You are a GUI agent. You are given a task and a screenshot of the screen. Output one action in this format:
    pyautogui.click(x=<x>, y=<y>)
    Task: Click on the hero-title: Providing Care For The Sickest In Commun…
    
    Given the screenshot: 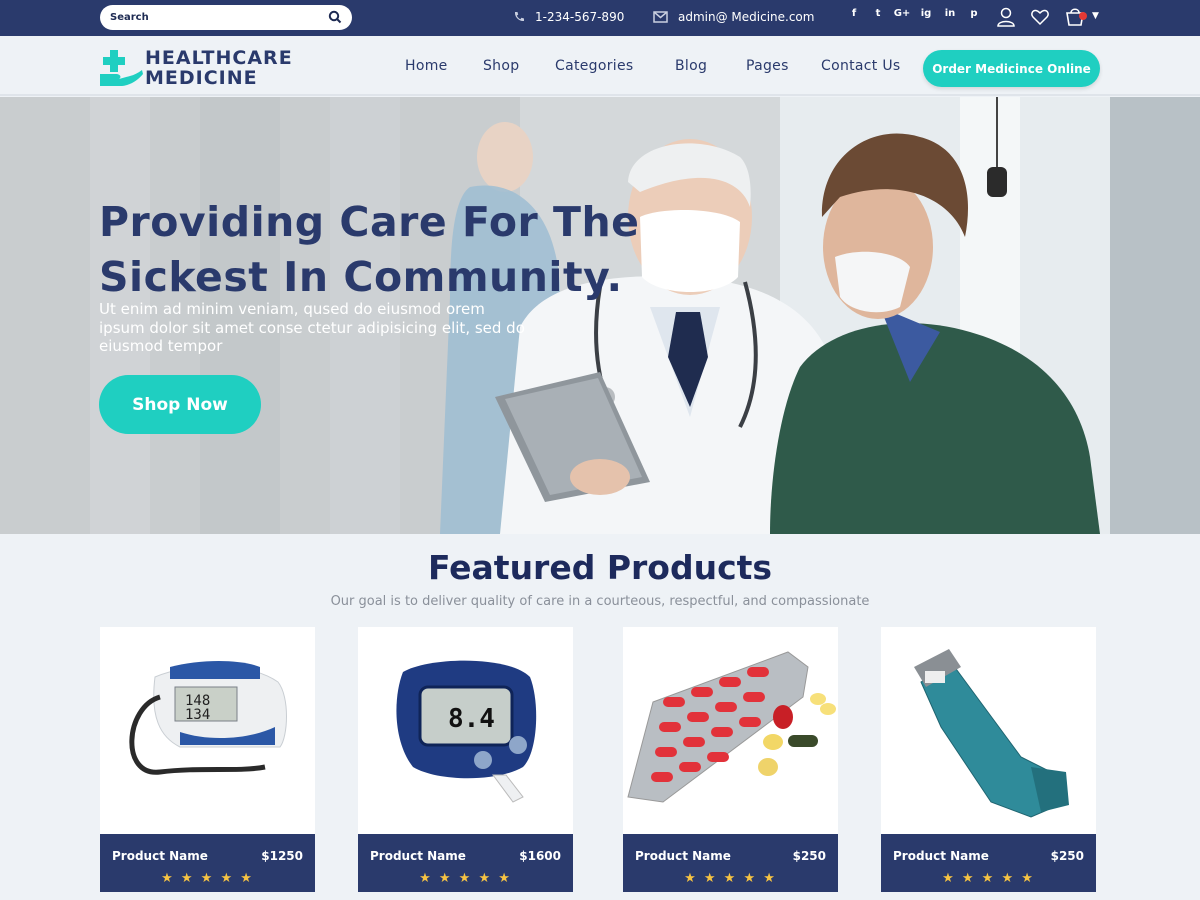 What is the action you would take?
    pyautogui.click(x=369, y=249)
    